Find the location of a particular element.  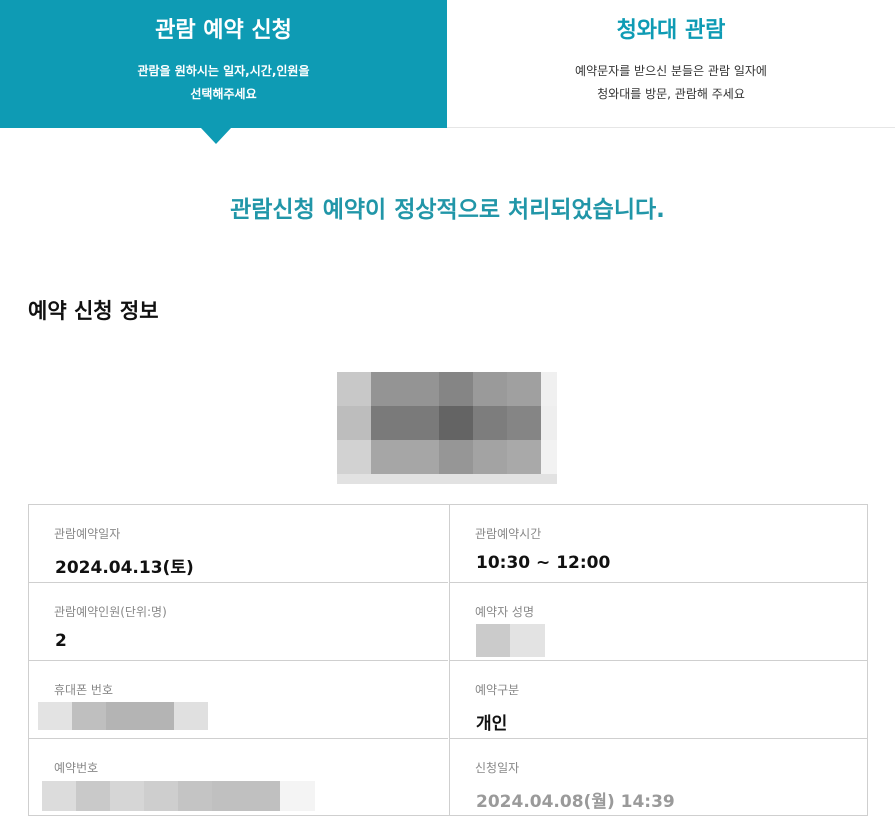

reservation-type-cell: 예약구분 개인 is located at coordinates (658, 699).